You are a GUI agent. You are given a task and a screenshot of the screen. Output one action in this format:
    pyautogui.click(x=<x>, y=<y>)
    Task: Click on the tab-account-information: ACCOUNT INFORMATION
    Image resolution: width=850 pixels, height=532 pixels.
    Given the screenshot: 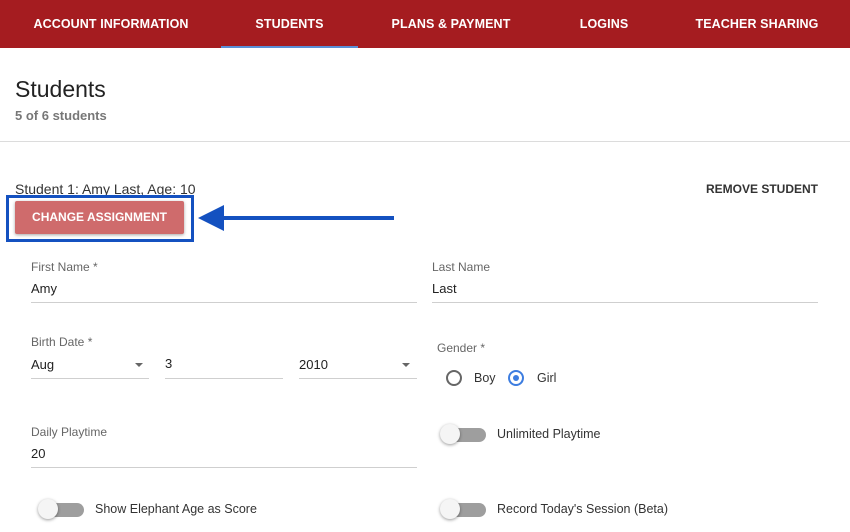 What is the action you would take?
    pyautogui.click(x=111, y=24)
    